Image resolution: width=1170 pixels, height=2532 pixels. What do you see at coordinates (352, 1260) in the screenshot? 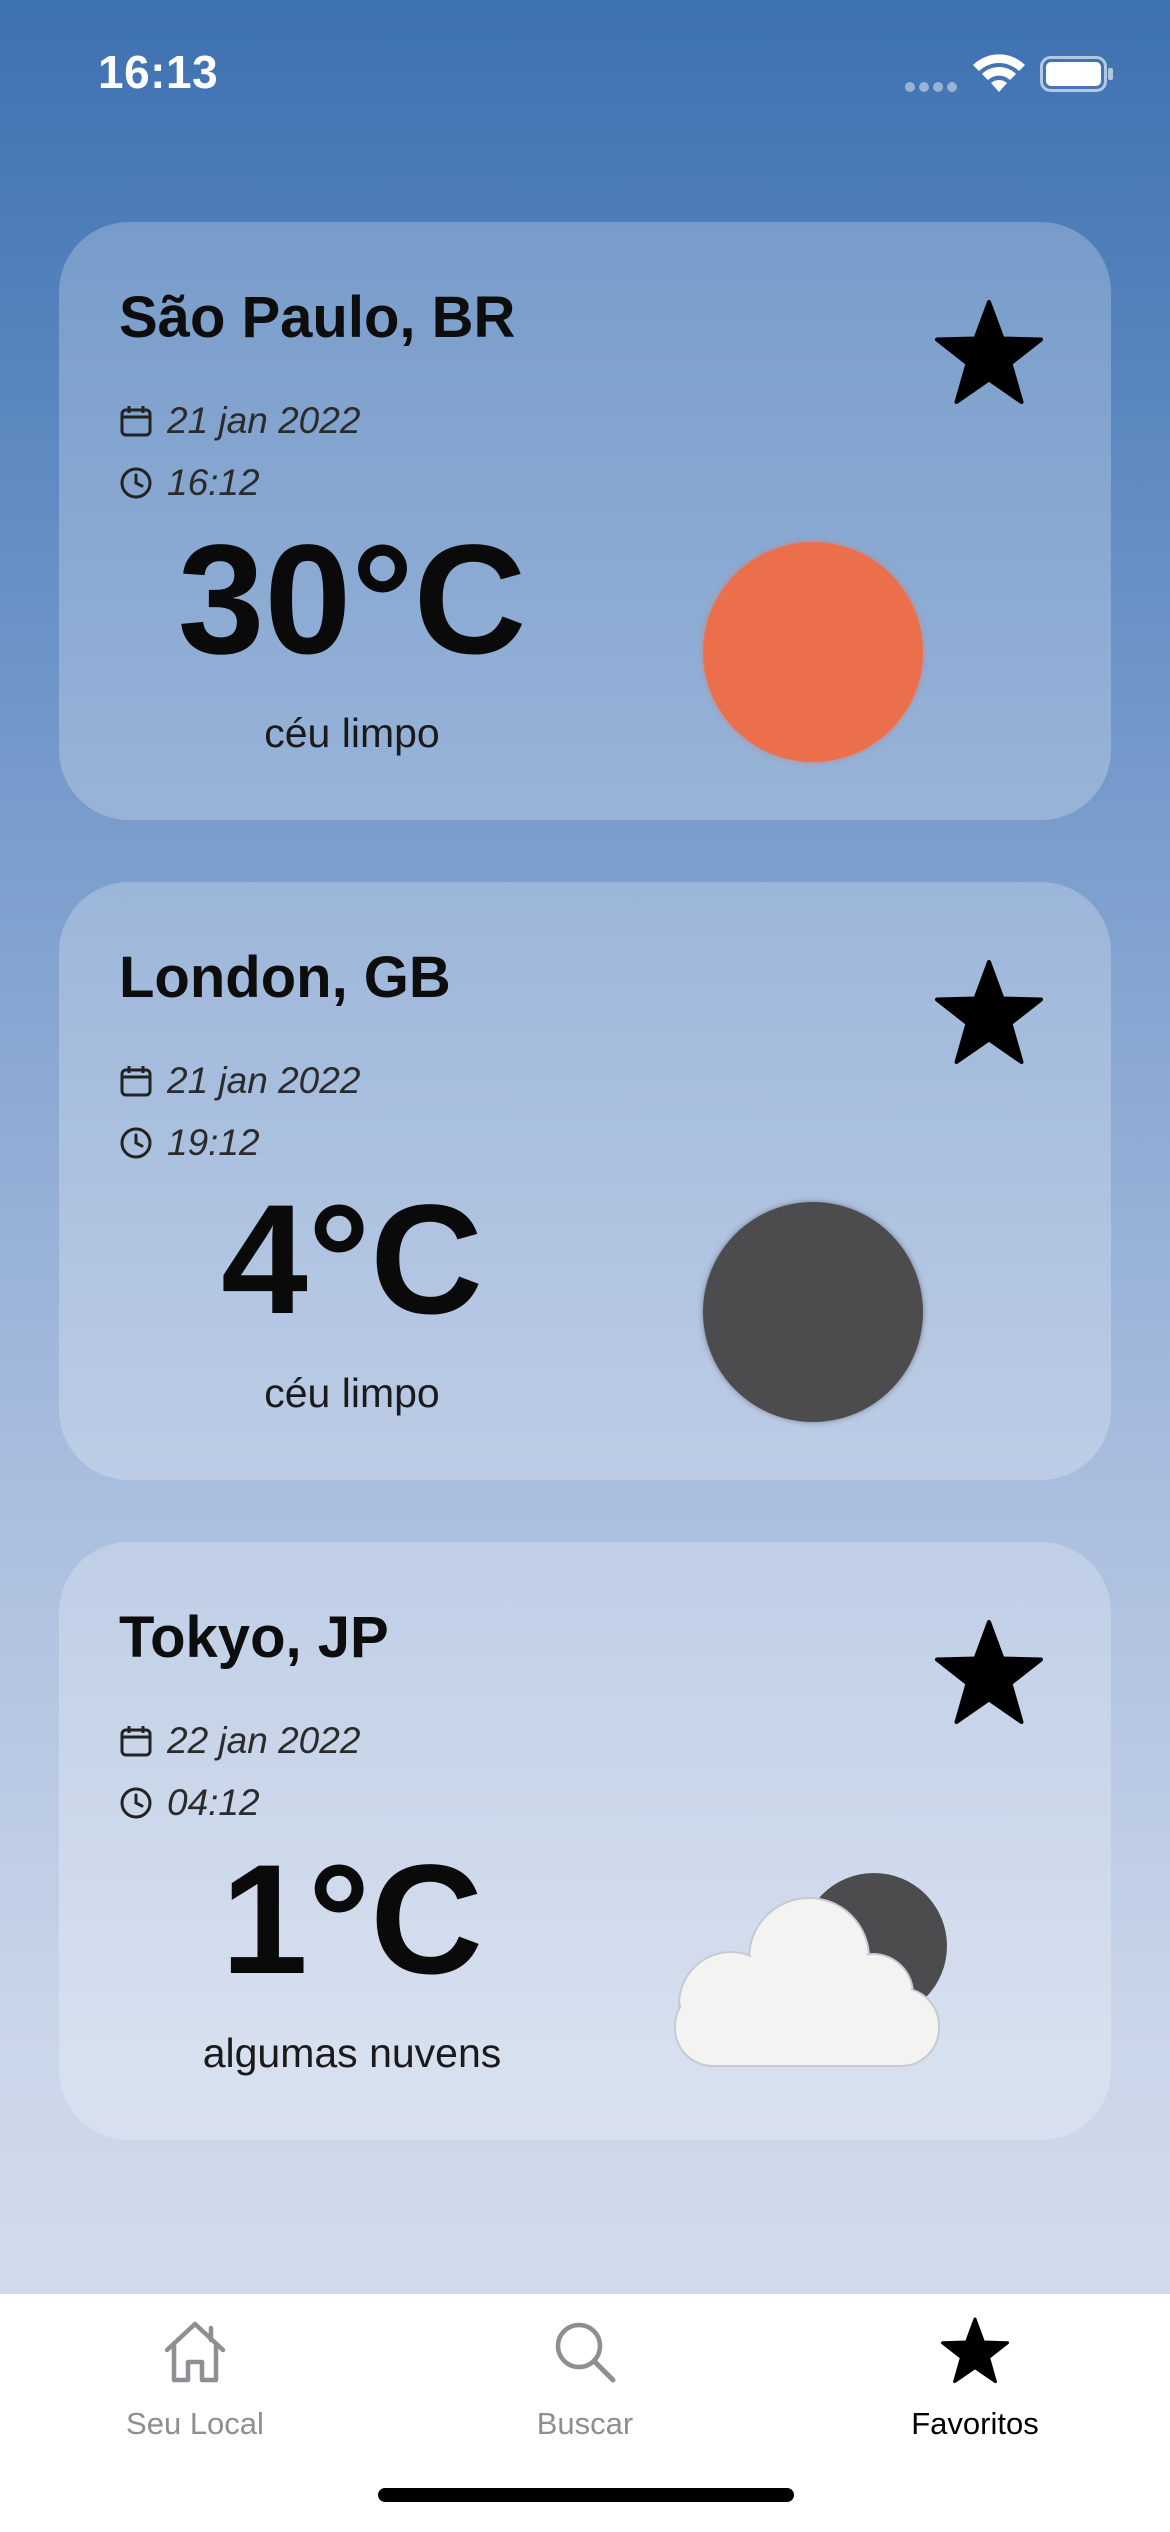
I see `temperature: 4°C` at bounding box center [352, 1260].